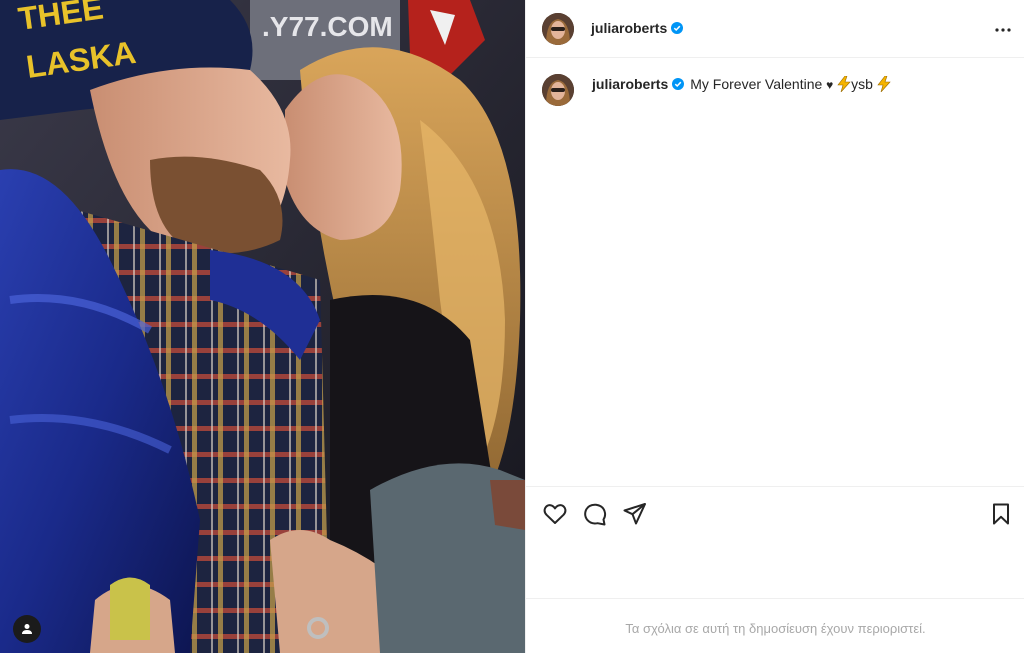 The height and width of the screenshot is (653, 1024). I want to click on sign-text: .Y77.COM, so click(327, 26).